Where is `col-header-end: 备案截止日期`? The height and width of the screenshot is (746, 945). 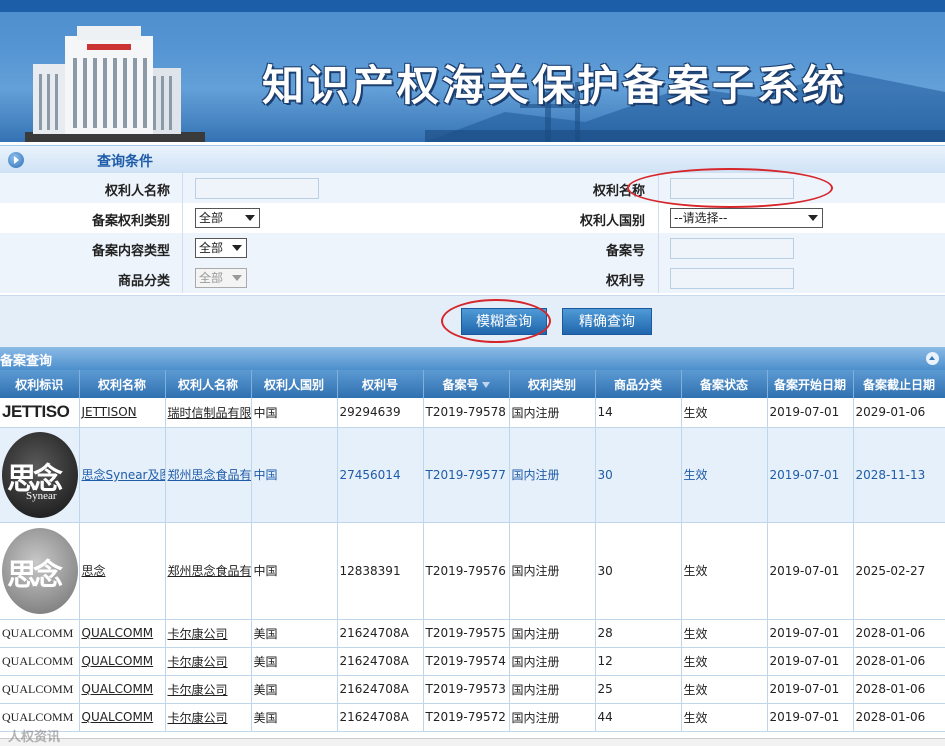
col-header-end: 备案截止日期 is located at coordinates (899, 384).